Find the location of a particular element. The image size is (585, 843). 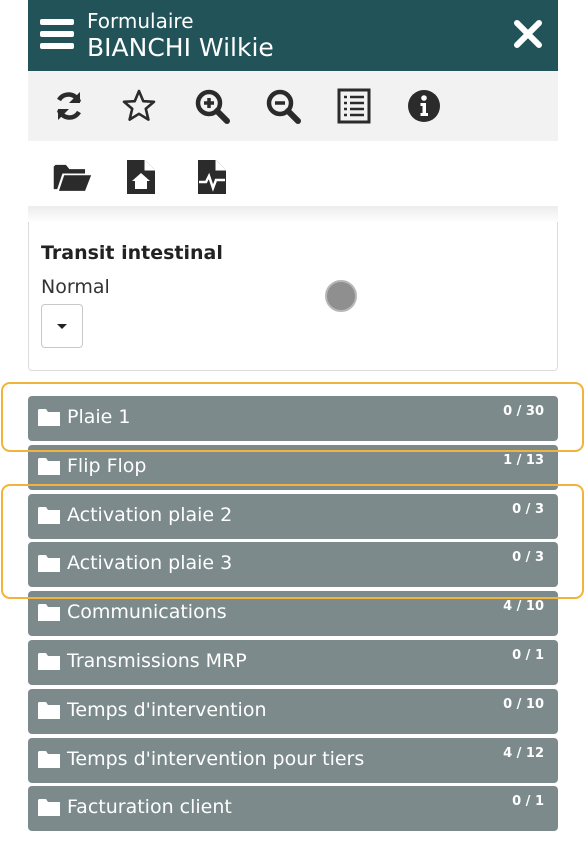

folder-count: 0 / 10 is located at coordinates (523, 704).